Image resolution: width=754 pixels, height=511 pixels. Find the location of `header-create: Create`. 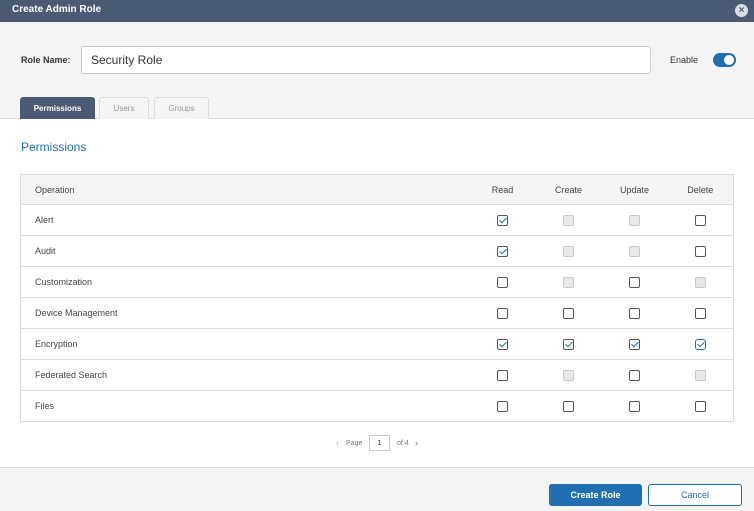

header-create: Create is located at coordinates (568, 189).